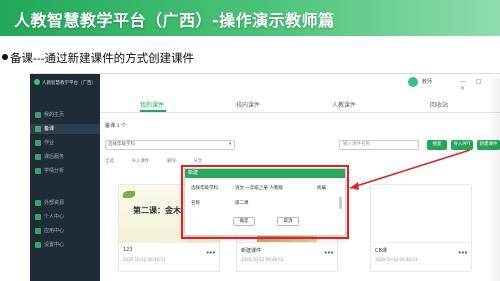  Describe the element at coordinates (129, 194) in the screenshot. I see `leaf-decoration-icon` at that location.